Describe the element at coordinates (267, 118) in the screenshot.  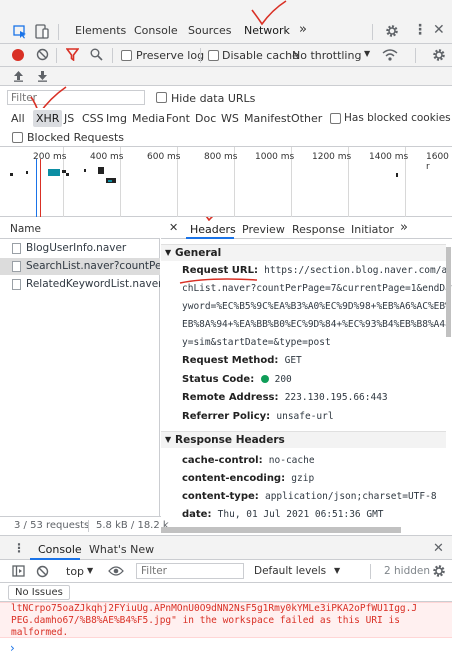
I see `type-manifest: Manifest` at that location.